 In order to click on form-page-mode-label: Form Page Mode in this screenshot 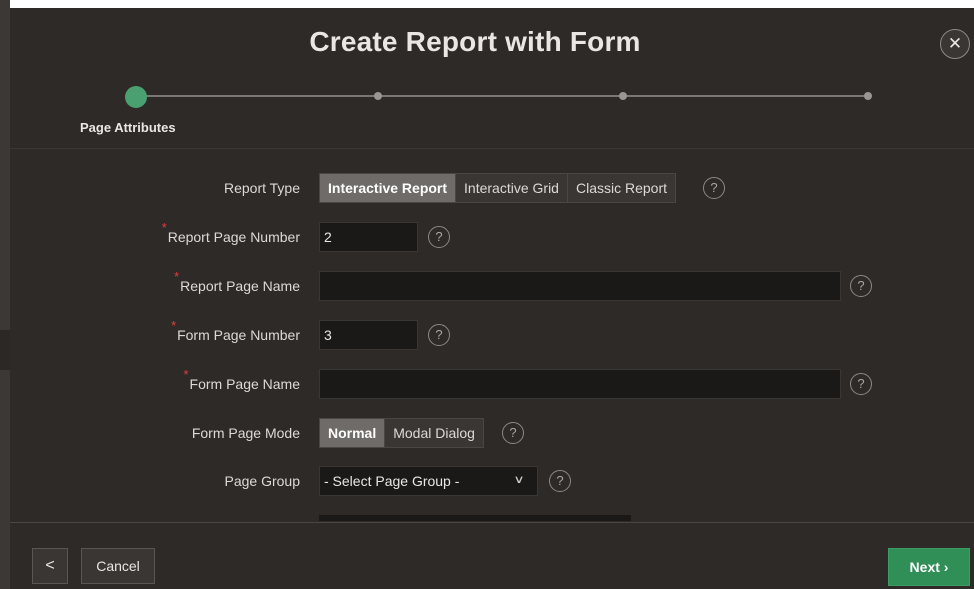, I will do `click(245, 433)`.